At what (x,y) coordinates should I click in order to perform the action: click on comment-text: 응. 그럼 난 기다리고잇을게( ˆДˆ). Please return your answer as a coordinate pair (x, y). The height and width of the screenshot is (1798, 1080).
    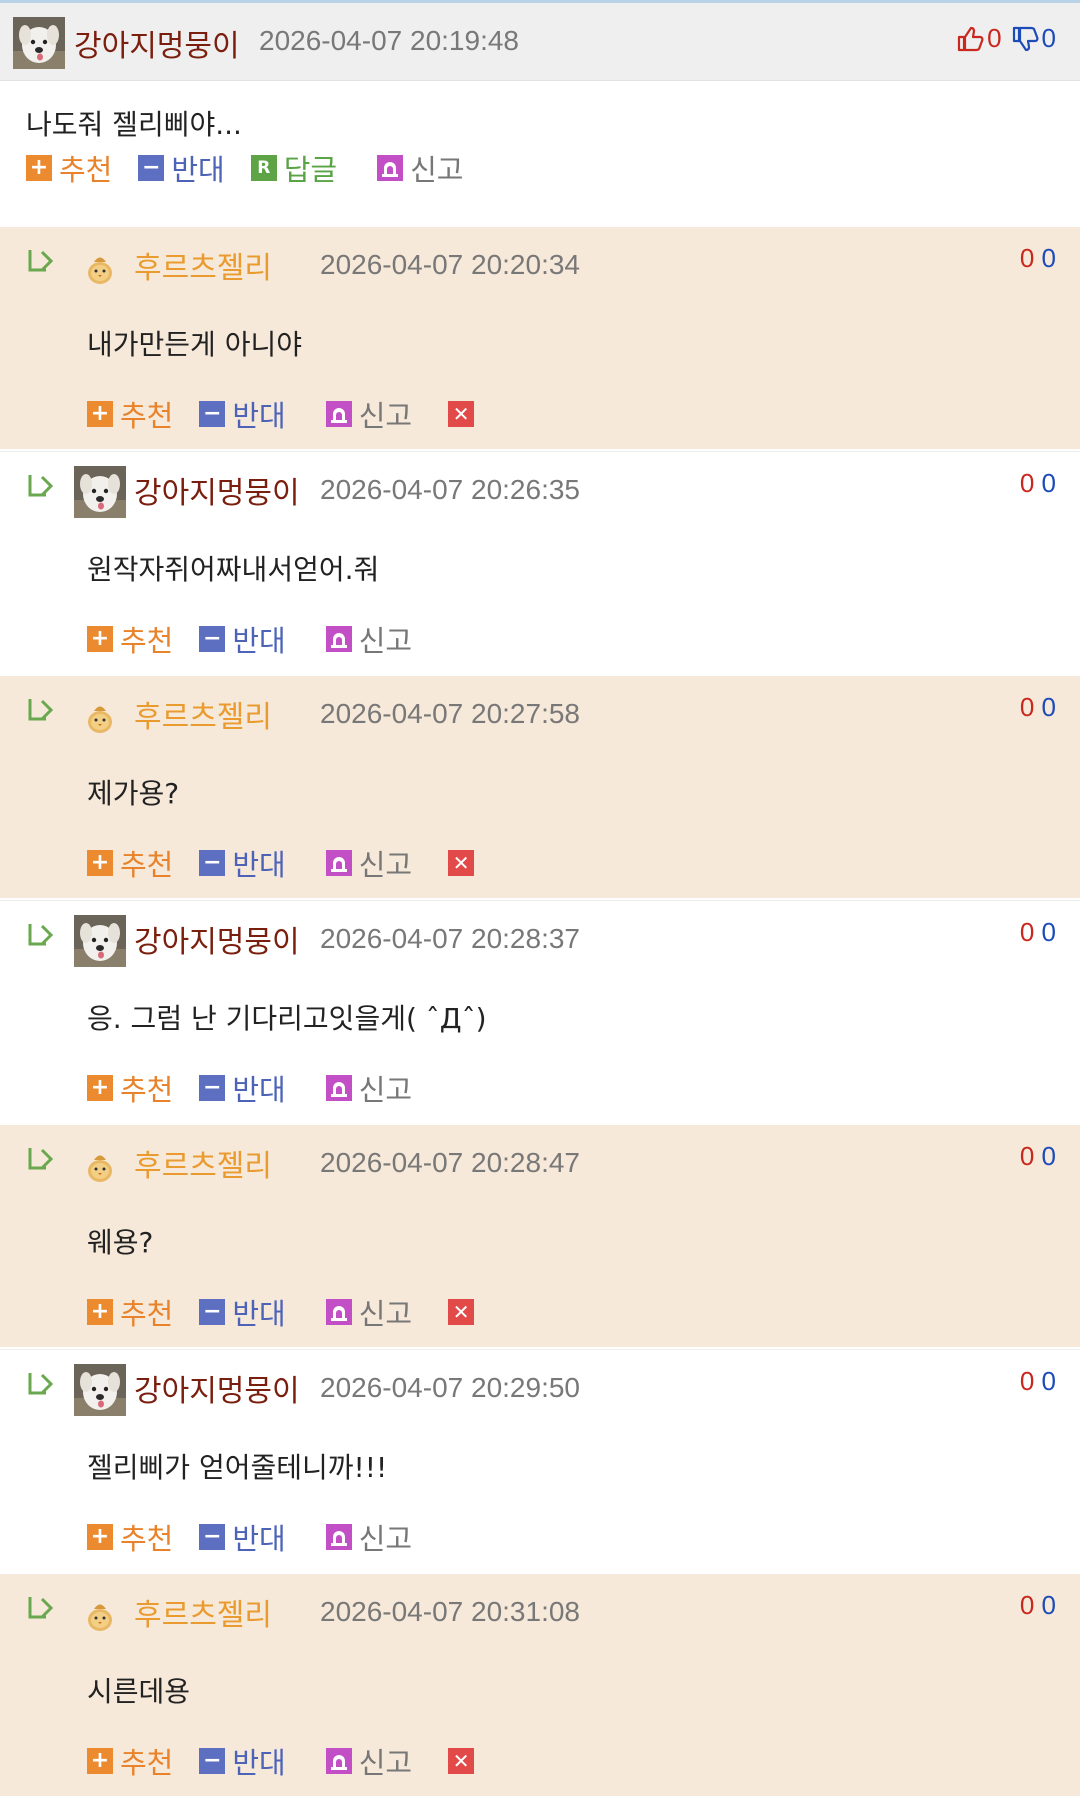
    Looking at the image, I should click on (287, 1018).